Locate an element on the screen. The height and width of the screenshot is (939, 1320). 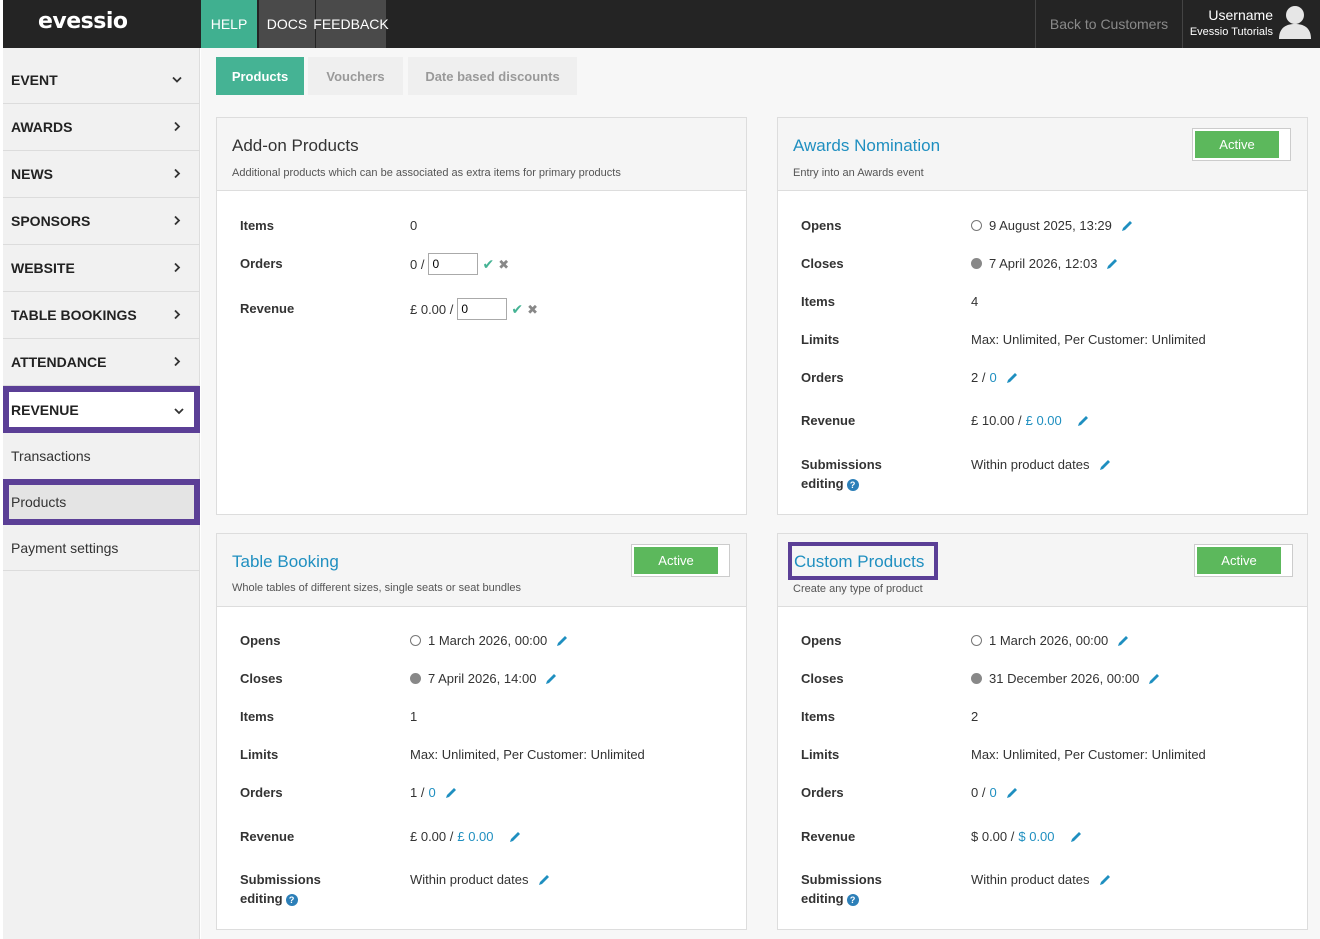
sidebar-sub-payment-settings: Payment settings is located at coordinates (101, 548).